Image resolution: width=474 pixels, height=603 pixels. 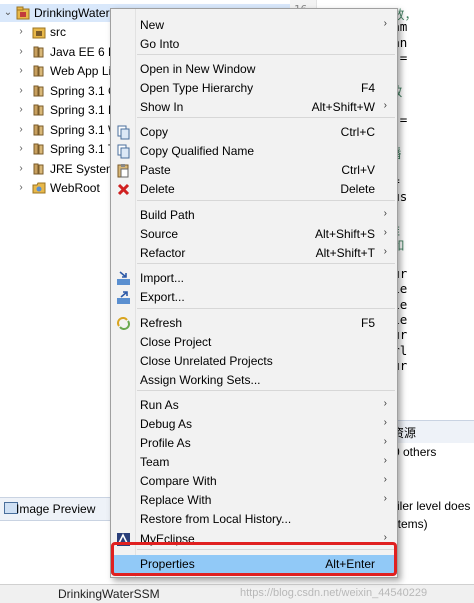 I want to click on menu-item-label: Close Unrelated Projects, so click(x=206, y=361).